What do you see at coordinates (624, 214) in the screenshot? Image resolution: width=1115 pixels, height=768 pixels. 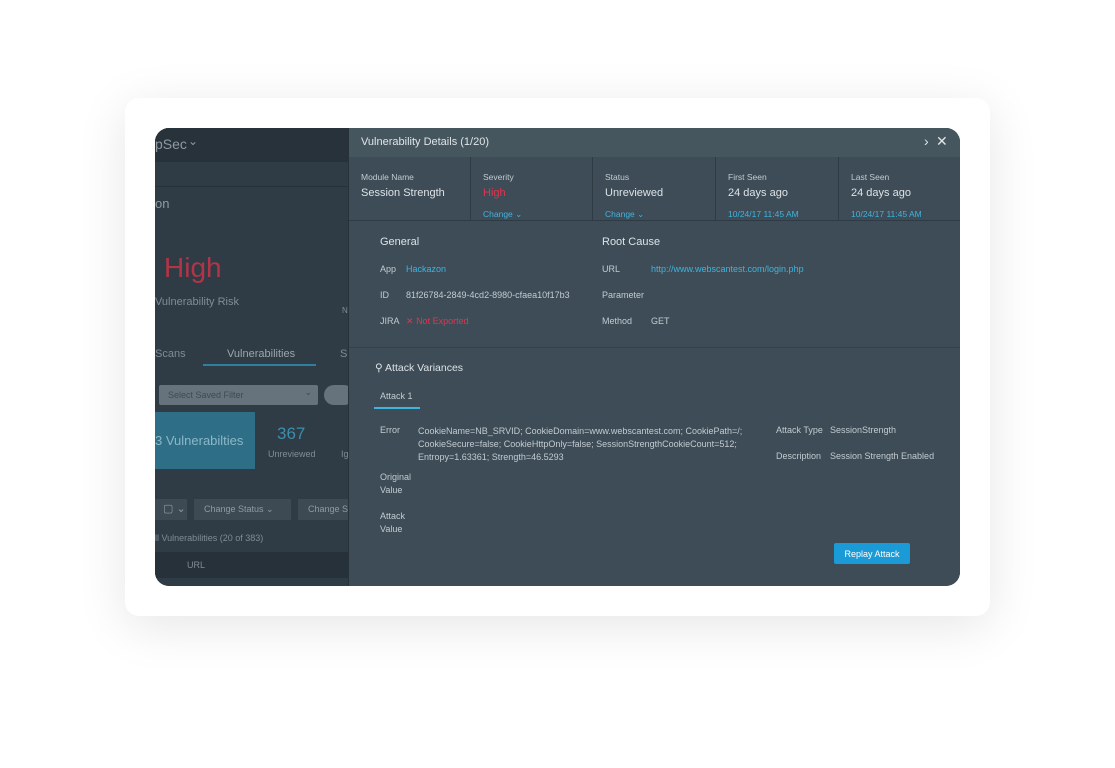 I see `change-status-link: Change ⌄` at bounding box center [624, 214].